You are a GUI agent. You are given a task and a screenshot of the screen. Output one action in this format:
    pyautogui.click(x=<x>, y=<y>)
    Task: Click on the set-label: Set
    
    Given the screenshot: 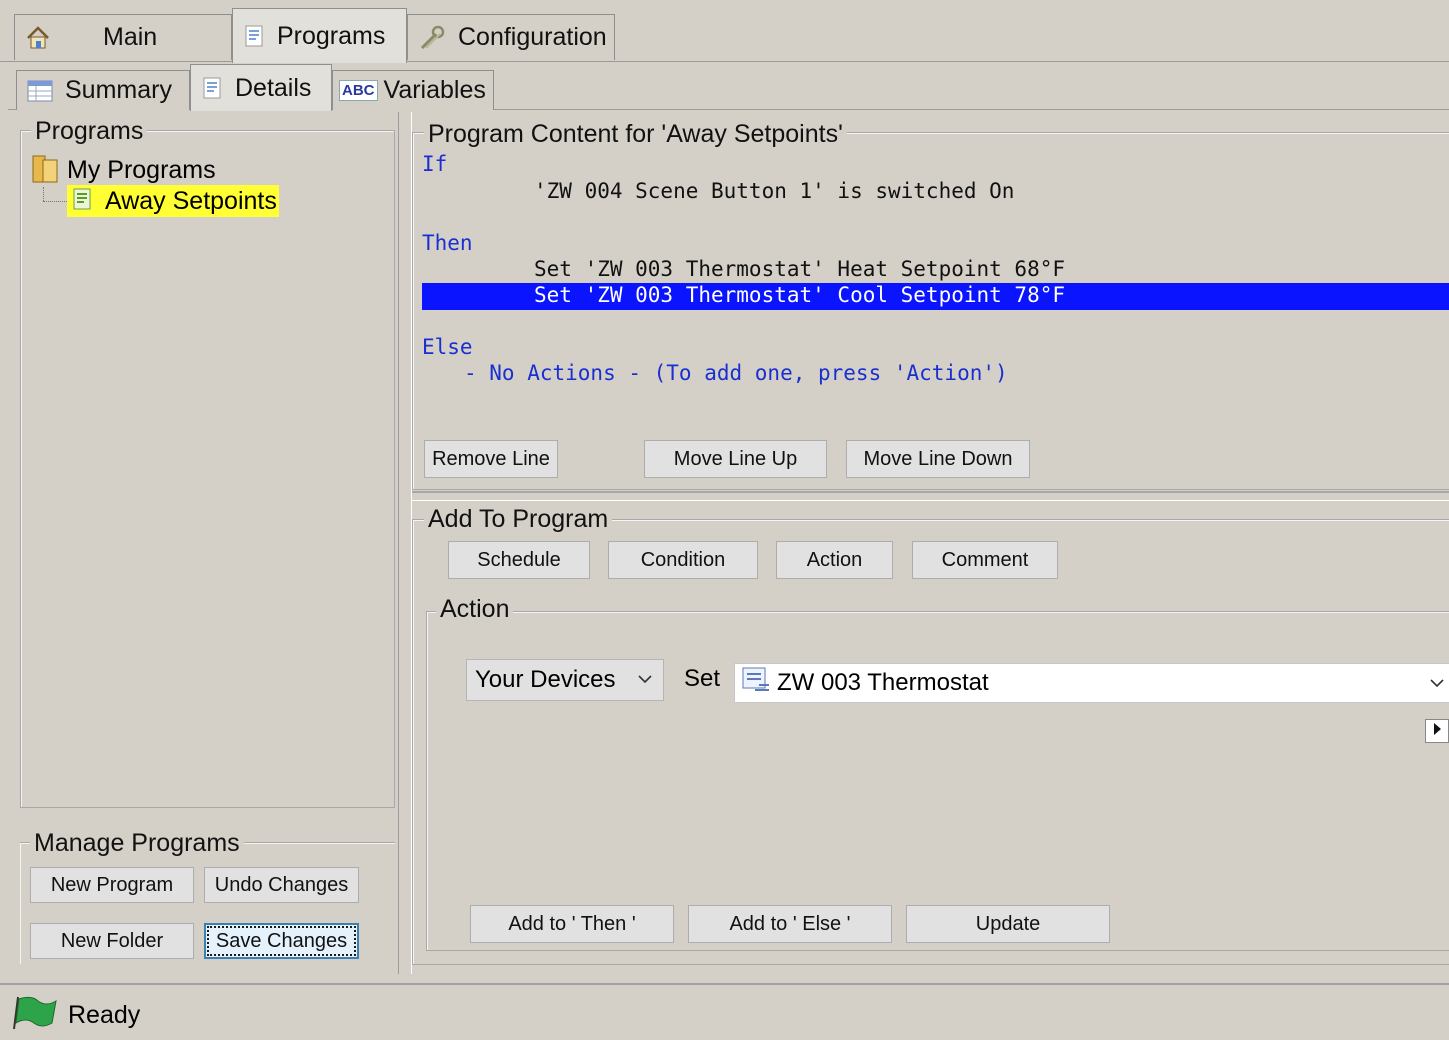 What is the action you would take?
    pyautogui.click(x=702, y=678)
    